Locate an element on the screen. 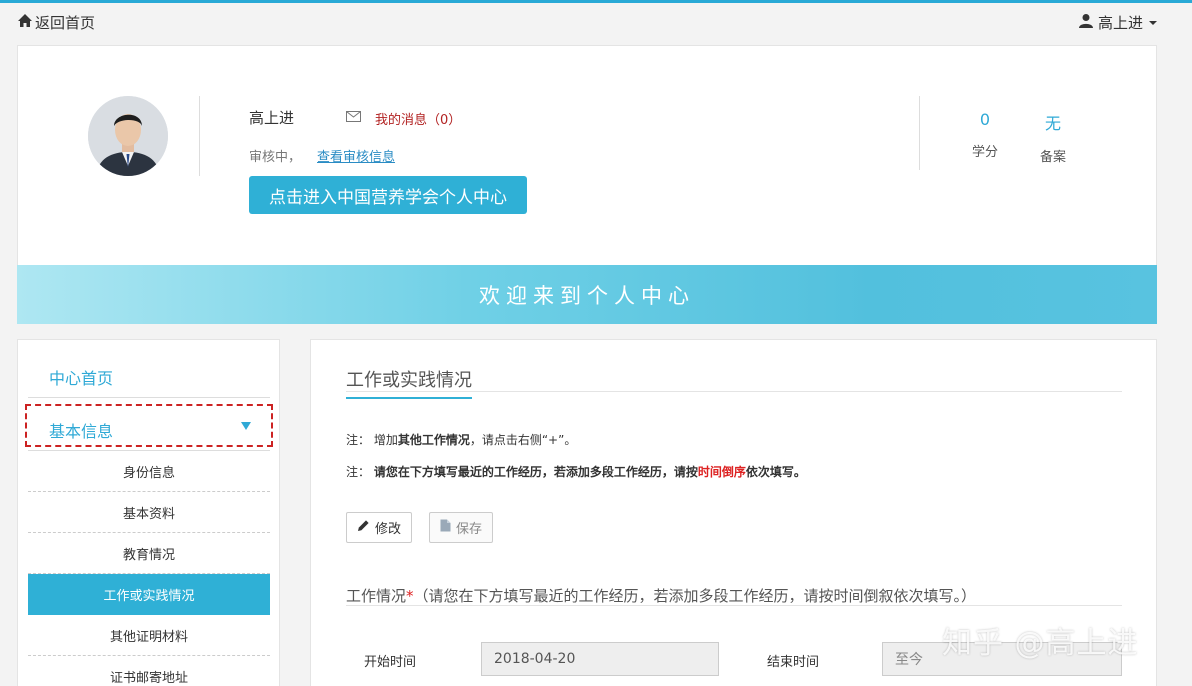 This screenshot has width=1192, height=686. sidebar-item-identity: 身份信息 is located at coordinates (149, 471).